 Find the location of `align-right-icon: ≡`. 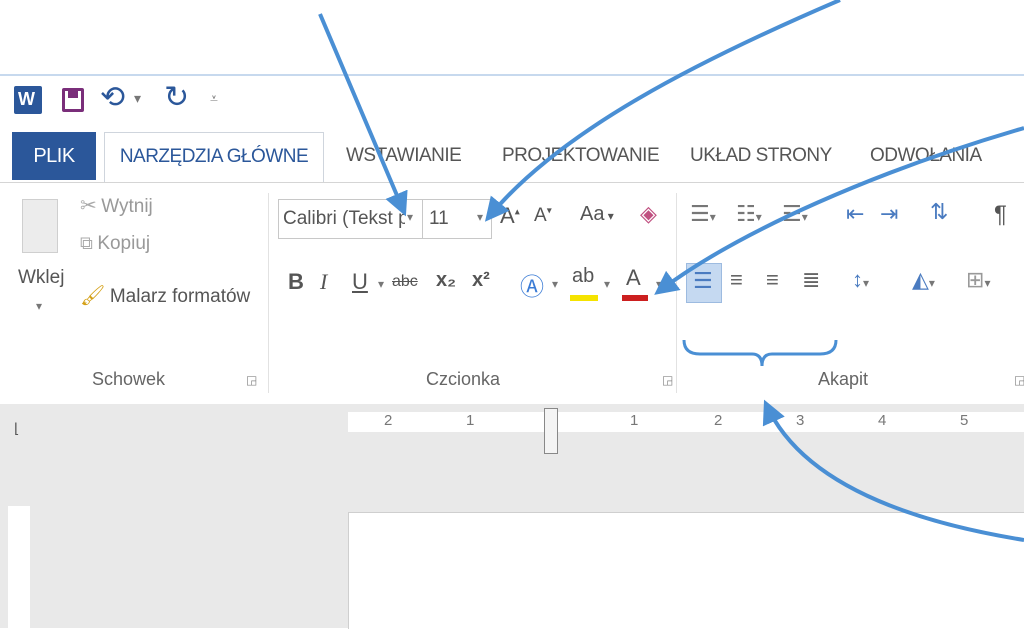

align-right-icon: ≡ is located at coordinates (772, 280).